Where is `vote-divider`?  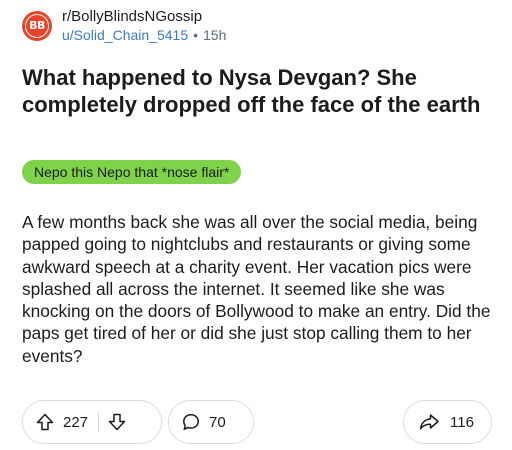 vote-divider is located at coordinates (99, 422).